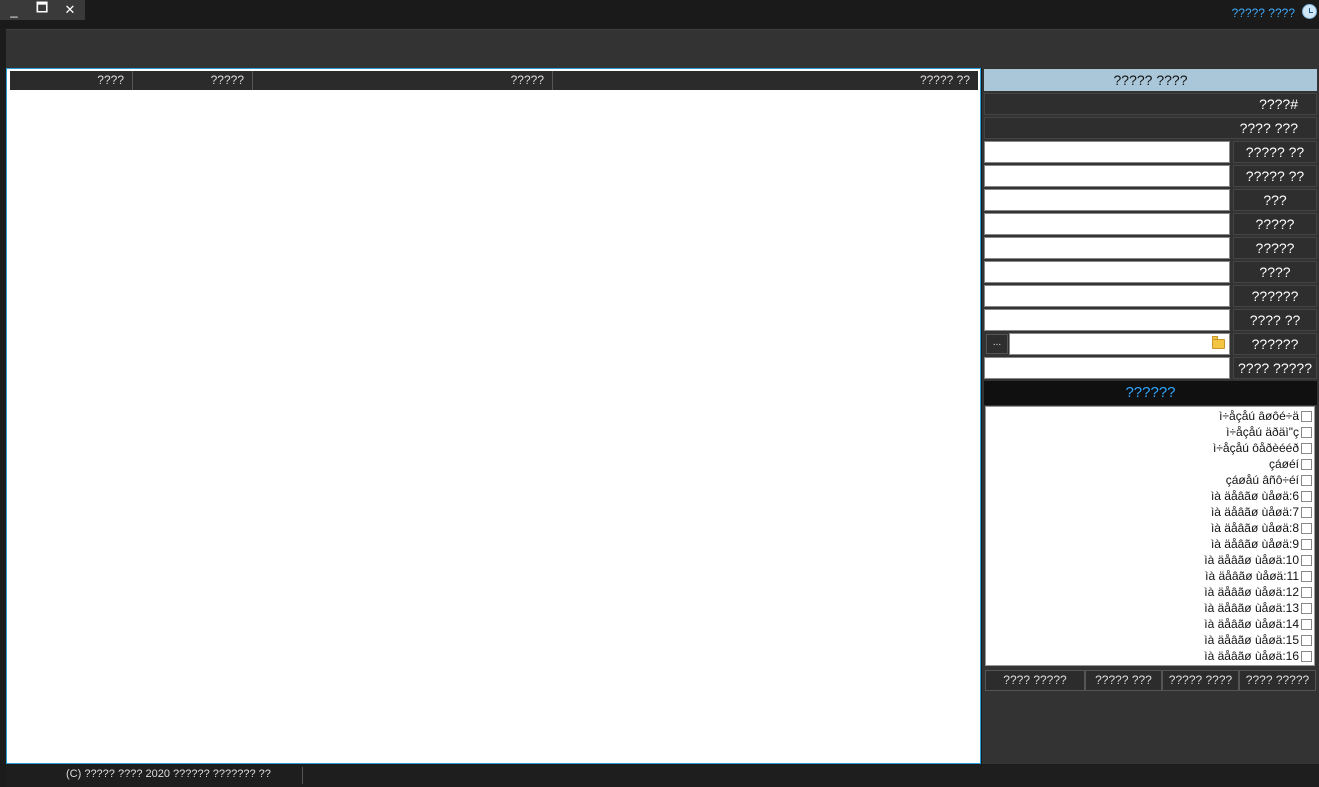  Describe the element at coordinates (1258, 656) in the screenshot. I see `checkbox-item: ìà äåâãø ùåøä:16` at that location.